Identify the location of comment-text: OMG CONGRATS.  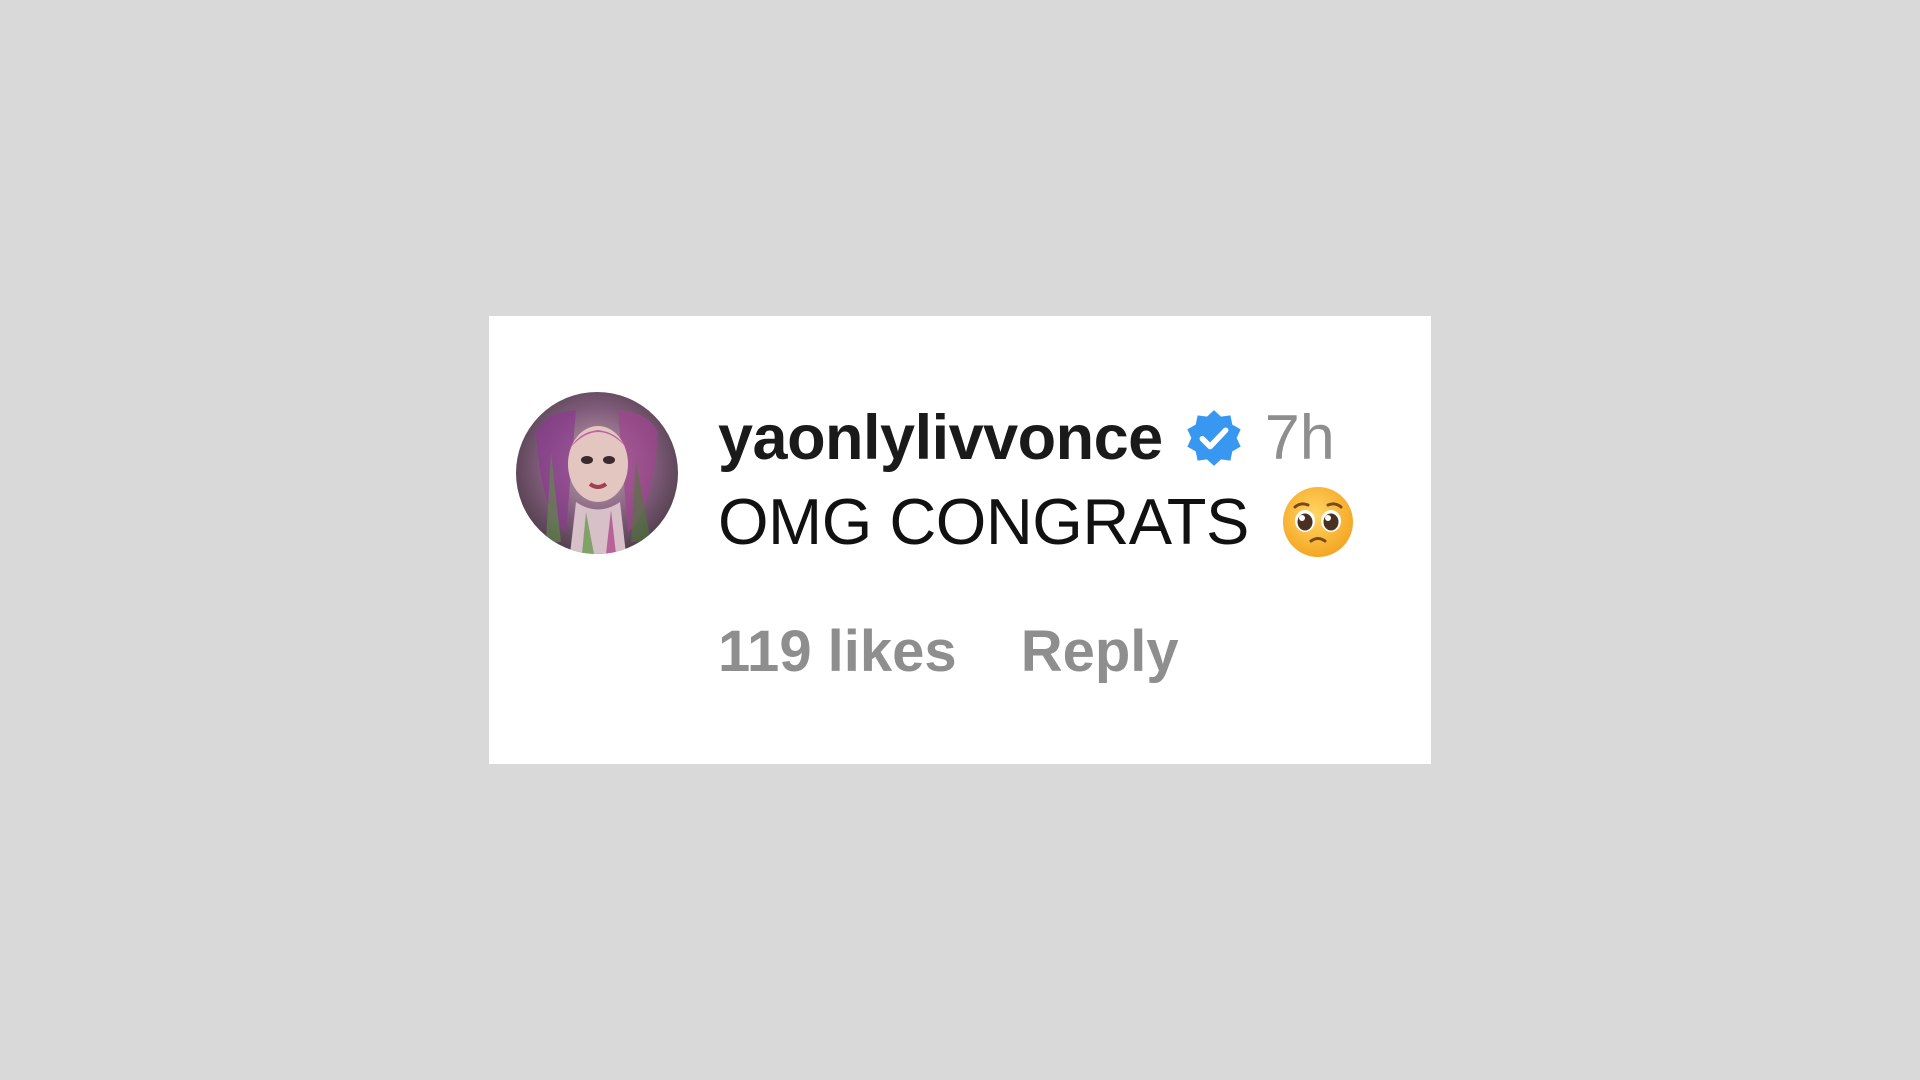
(983, 521).